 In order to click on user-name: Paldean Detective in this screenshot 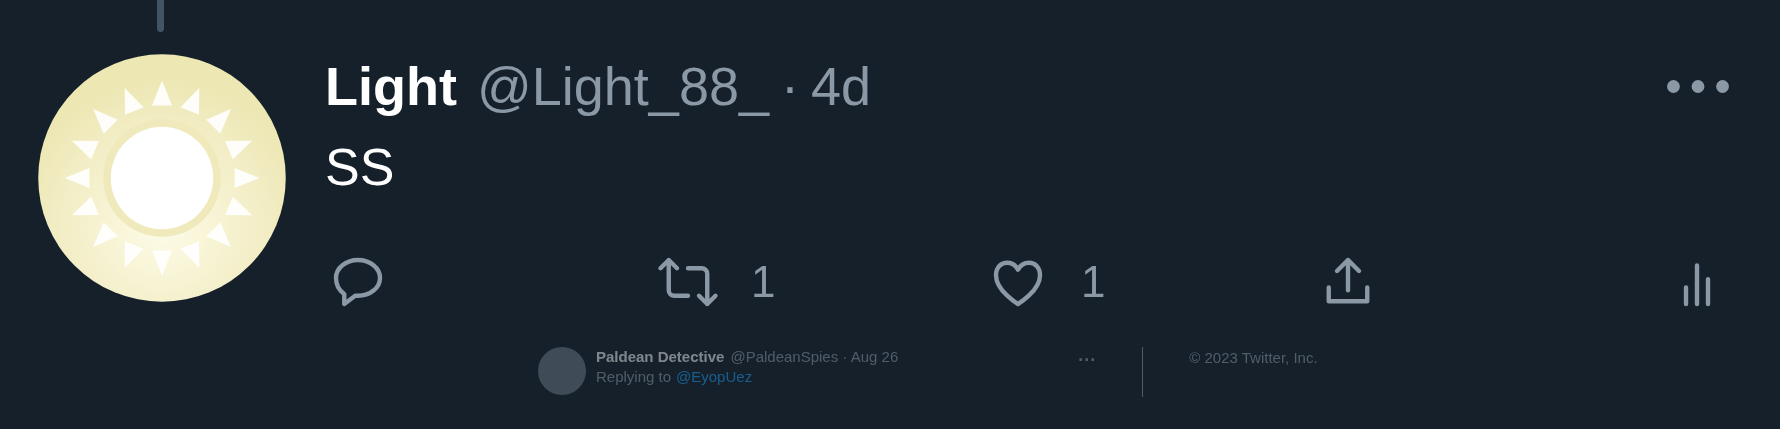, I will do `click(660, 357)`.